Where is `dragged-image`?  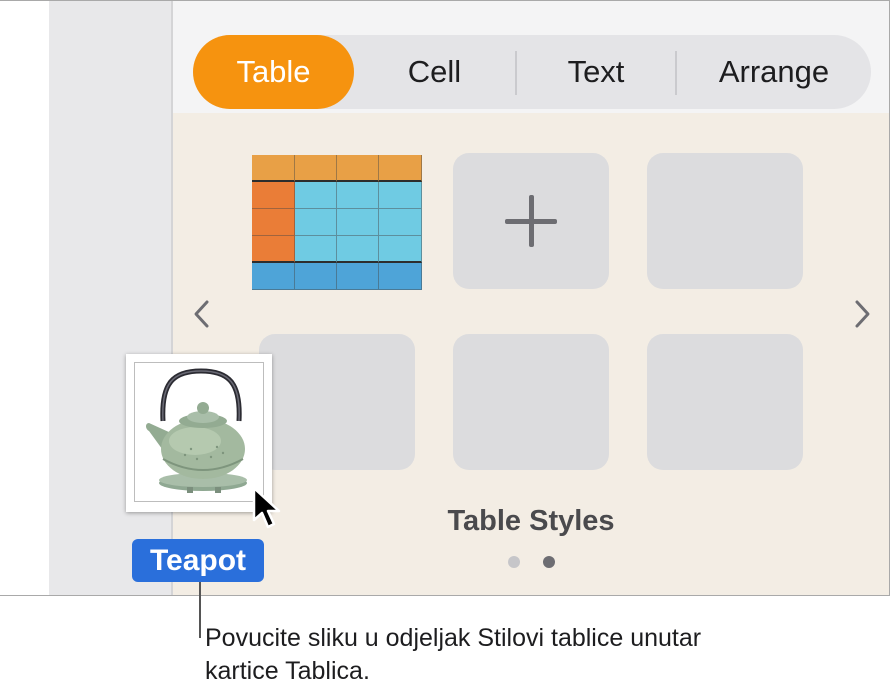
dragged-image is located at coordinates (199, 433).